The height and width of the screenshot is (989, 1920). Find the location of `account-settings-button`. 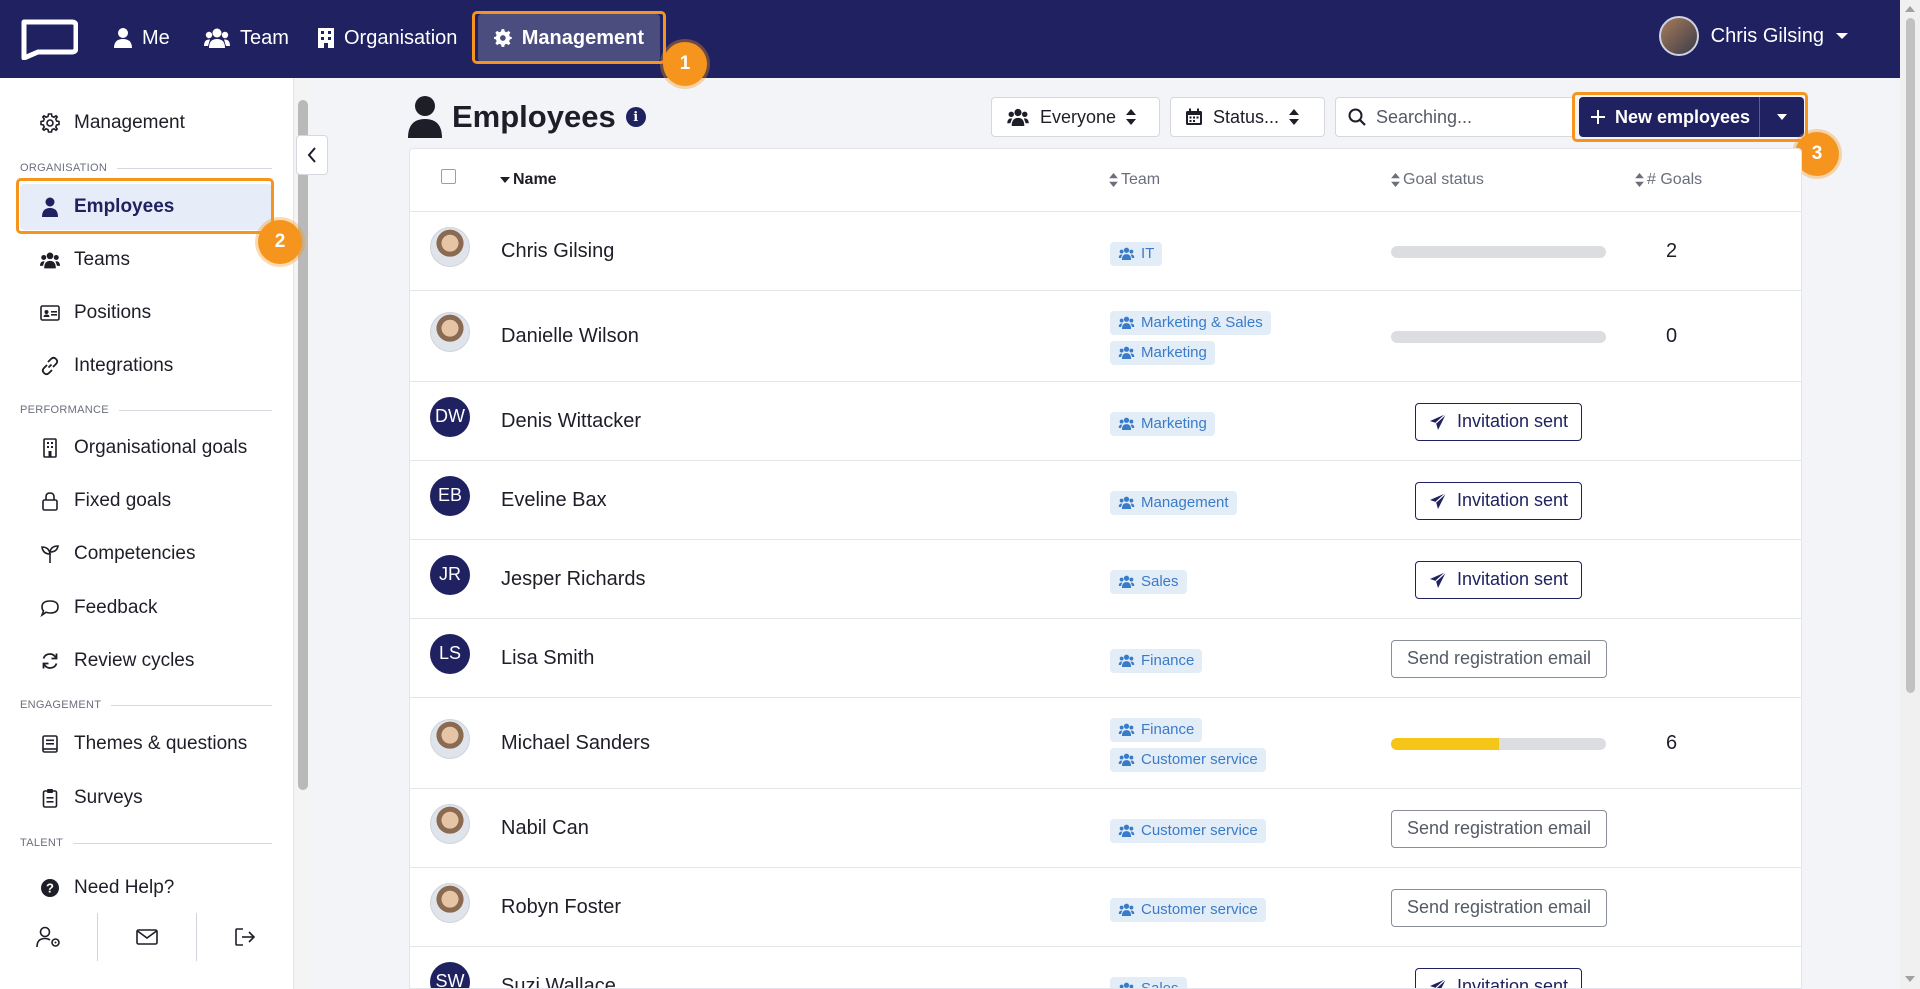

account-settings-button is located at coordinates (49, 936).